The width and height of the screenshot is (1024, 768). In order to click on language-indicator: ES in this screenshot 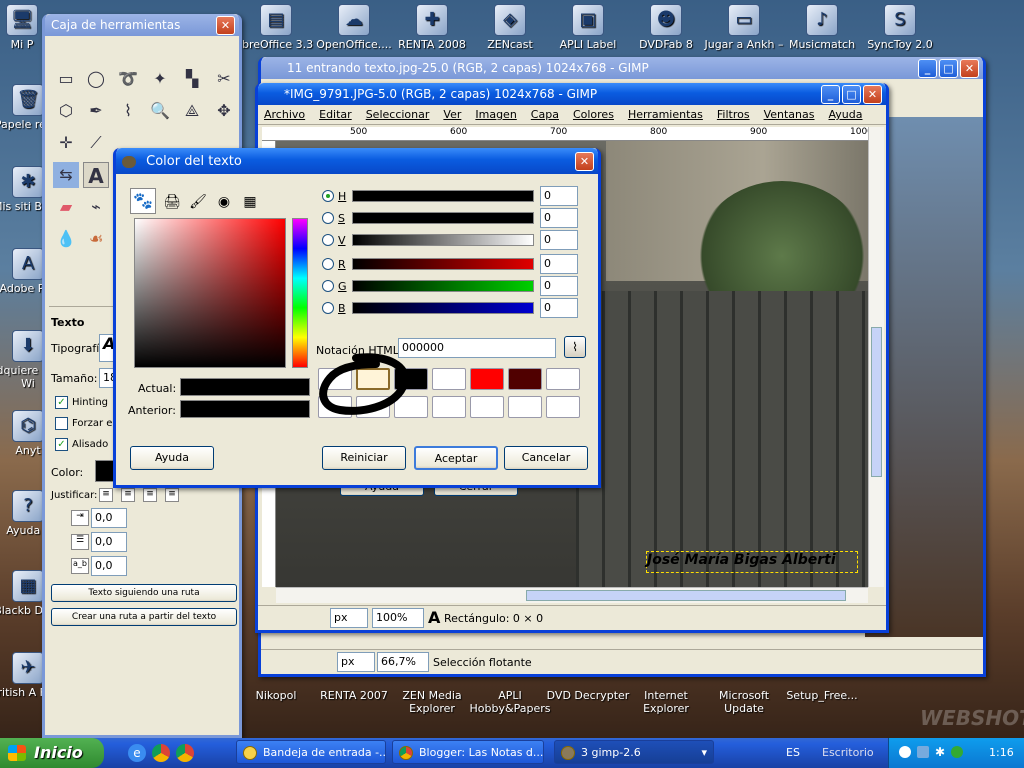, I will do `click(793, 752)`.